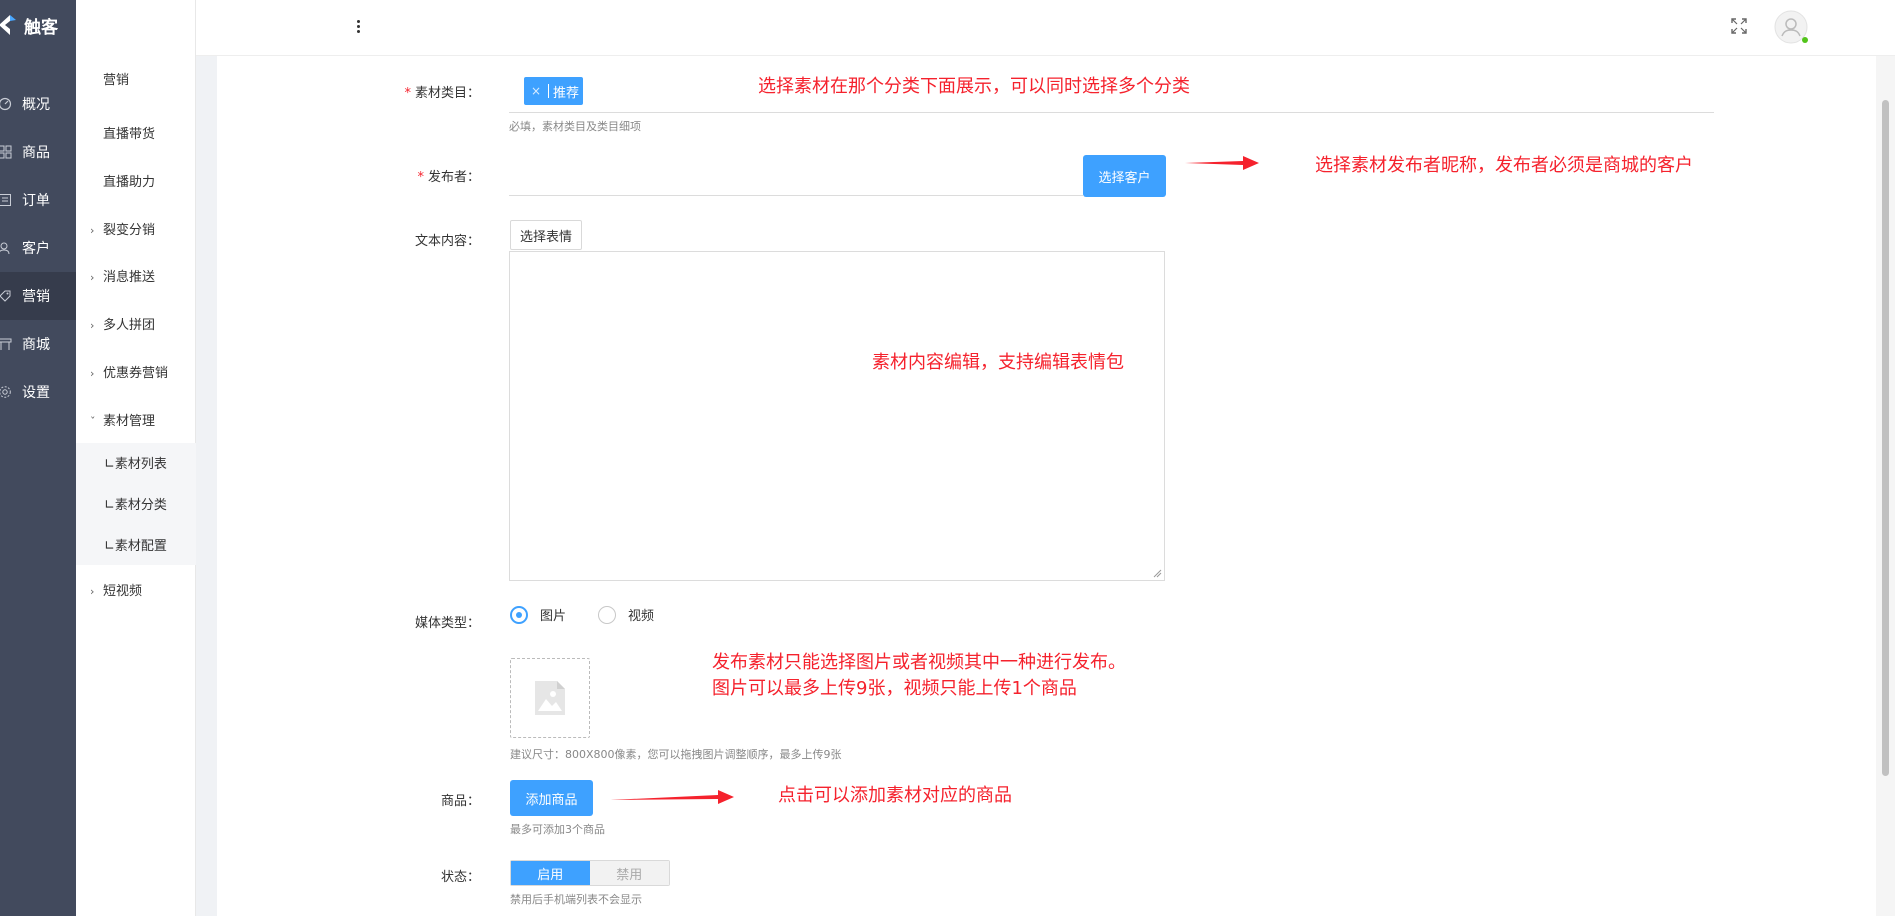  Describe the element at coordinates (641, 616) in the screenshot. I see `radio-label: 视频` at that location.